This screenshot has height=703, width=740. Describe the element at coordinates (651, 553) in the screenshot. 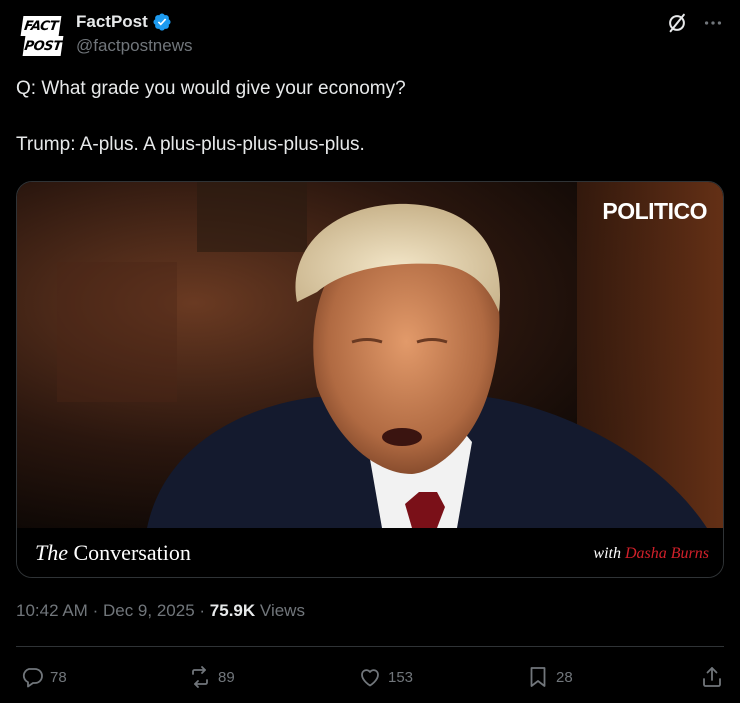

I see `host-credit: with Dasha Burns` at that location.